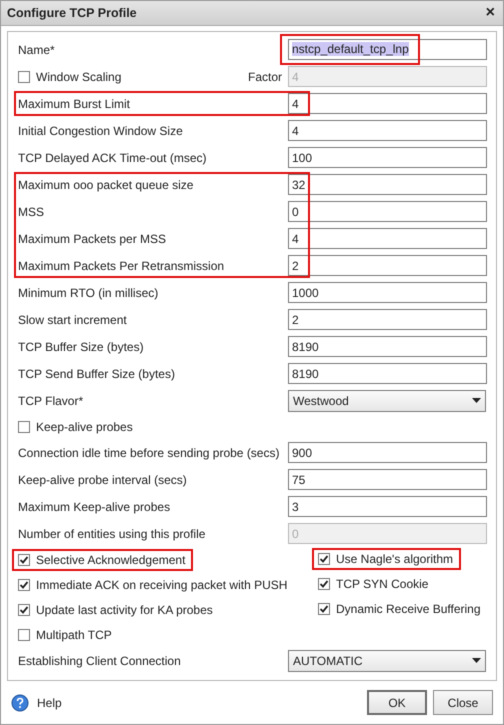 This screenshot has width=504, height=725. I want to click on close-button: ×, so click(490, 13).